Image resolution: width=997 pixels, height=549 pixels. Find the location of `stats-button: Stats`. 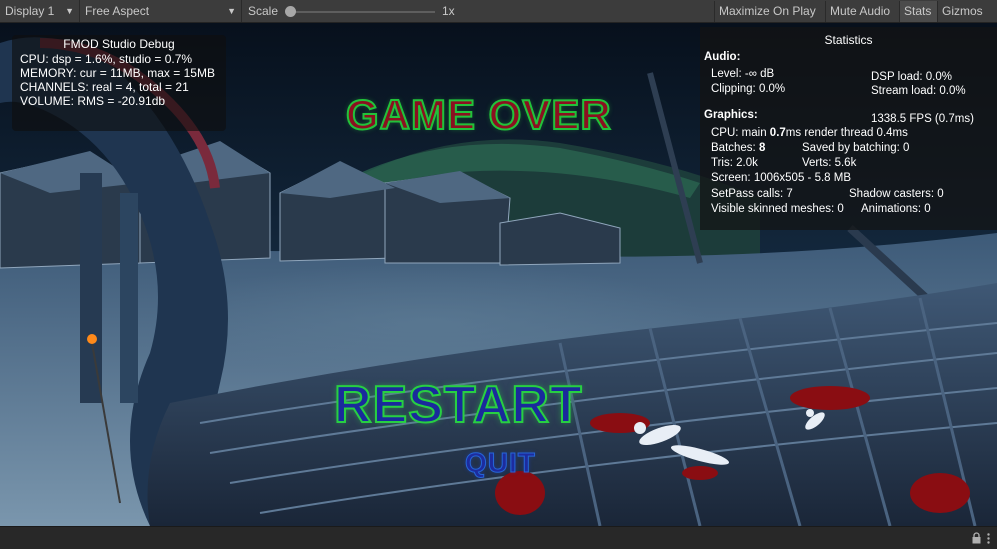

stats-button: Stats is located at coordinates (918, 11).